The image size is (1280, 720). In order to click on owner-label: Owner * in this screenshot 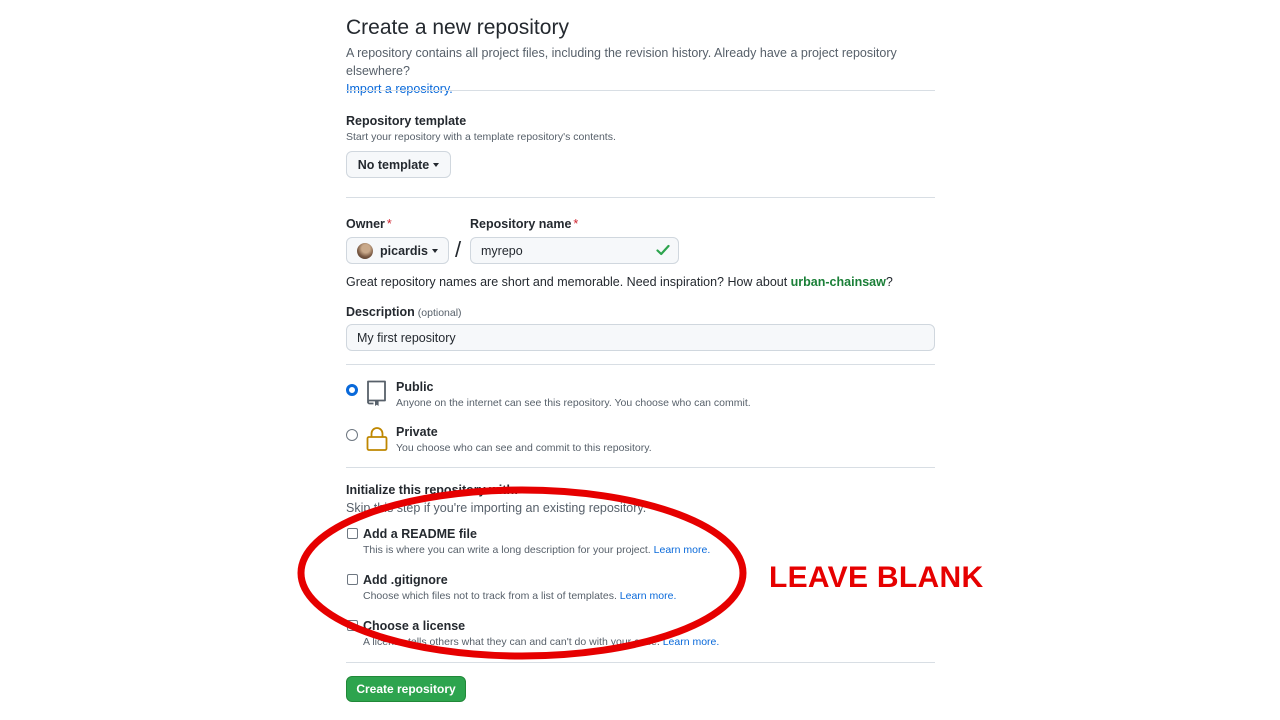, I will do `click(369, 224)`.